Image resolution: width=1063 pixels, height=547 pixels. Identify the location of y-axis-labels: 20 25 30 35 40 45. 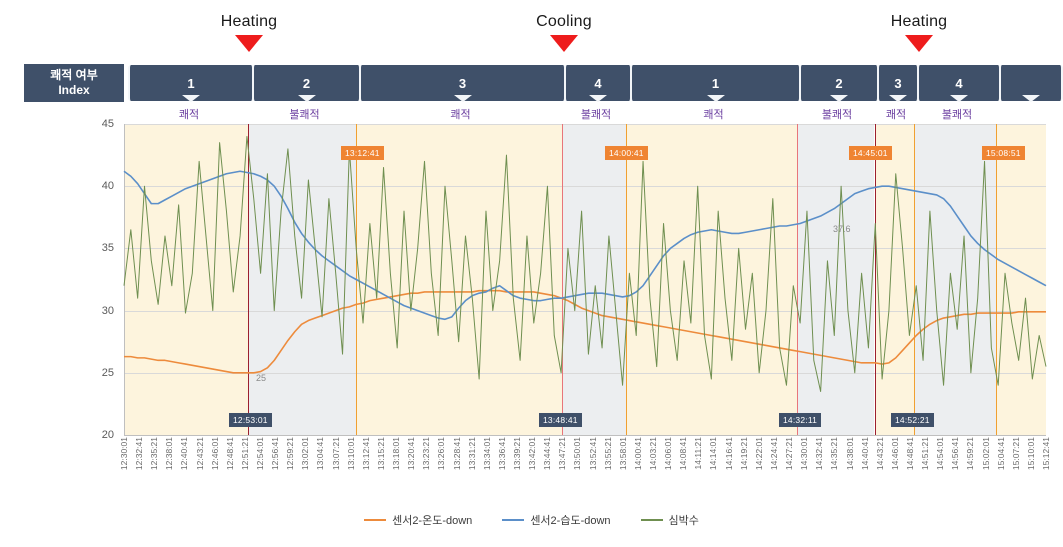
(101, 279).